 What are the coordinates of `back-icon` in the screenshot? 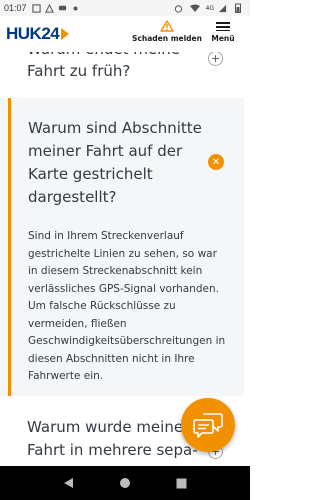 It's located at (68, 483).